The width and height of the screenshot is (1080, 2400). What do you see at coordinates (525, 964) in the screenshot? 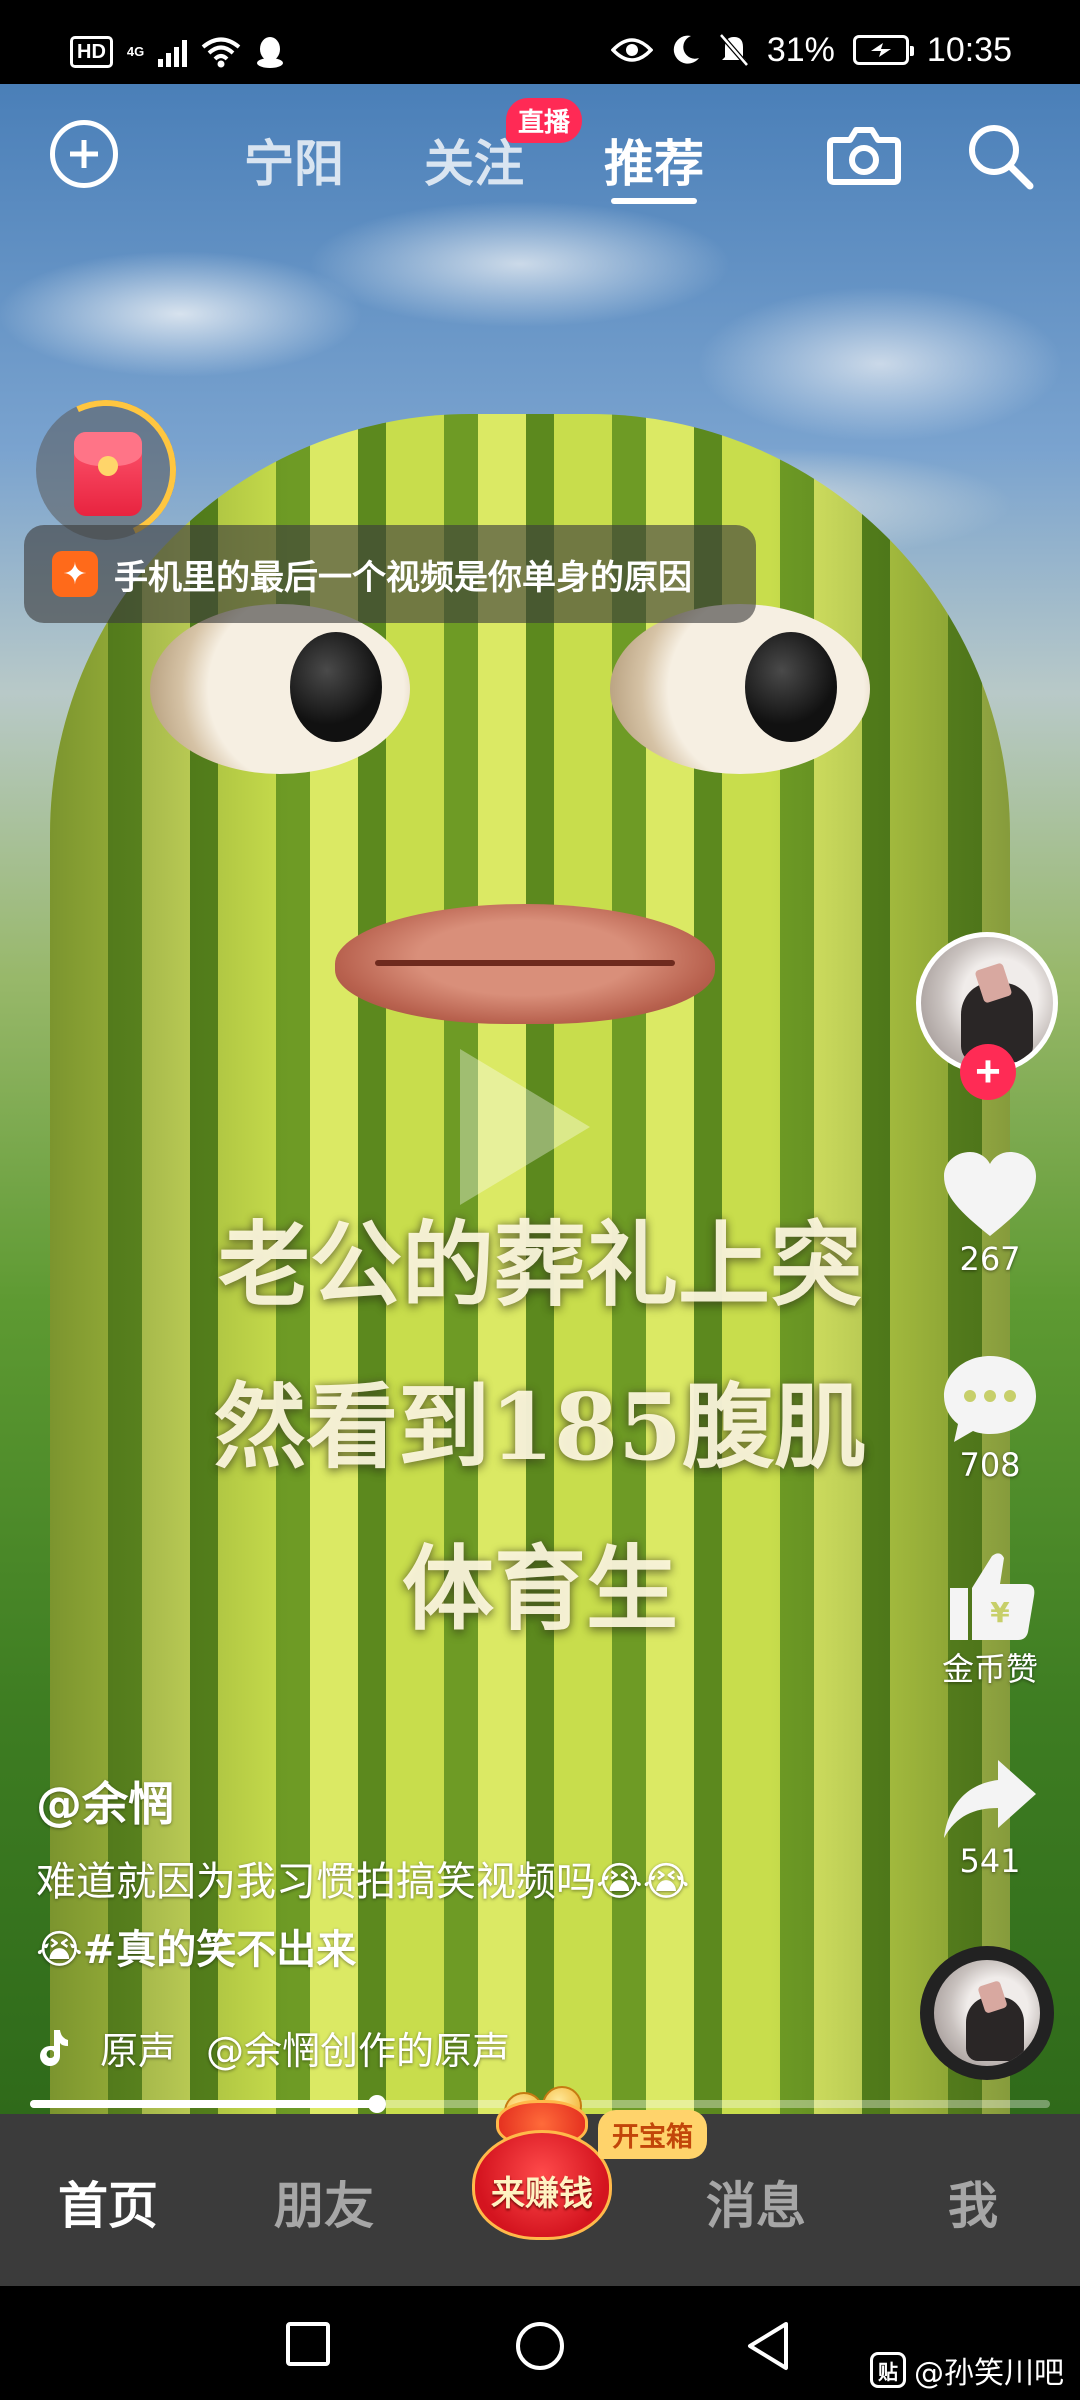
I see `video-lips` at bounding box center [525, 964].